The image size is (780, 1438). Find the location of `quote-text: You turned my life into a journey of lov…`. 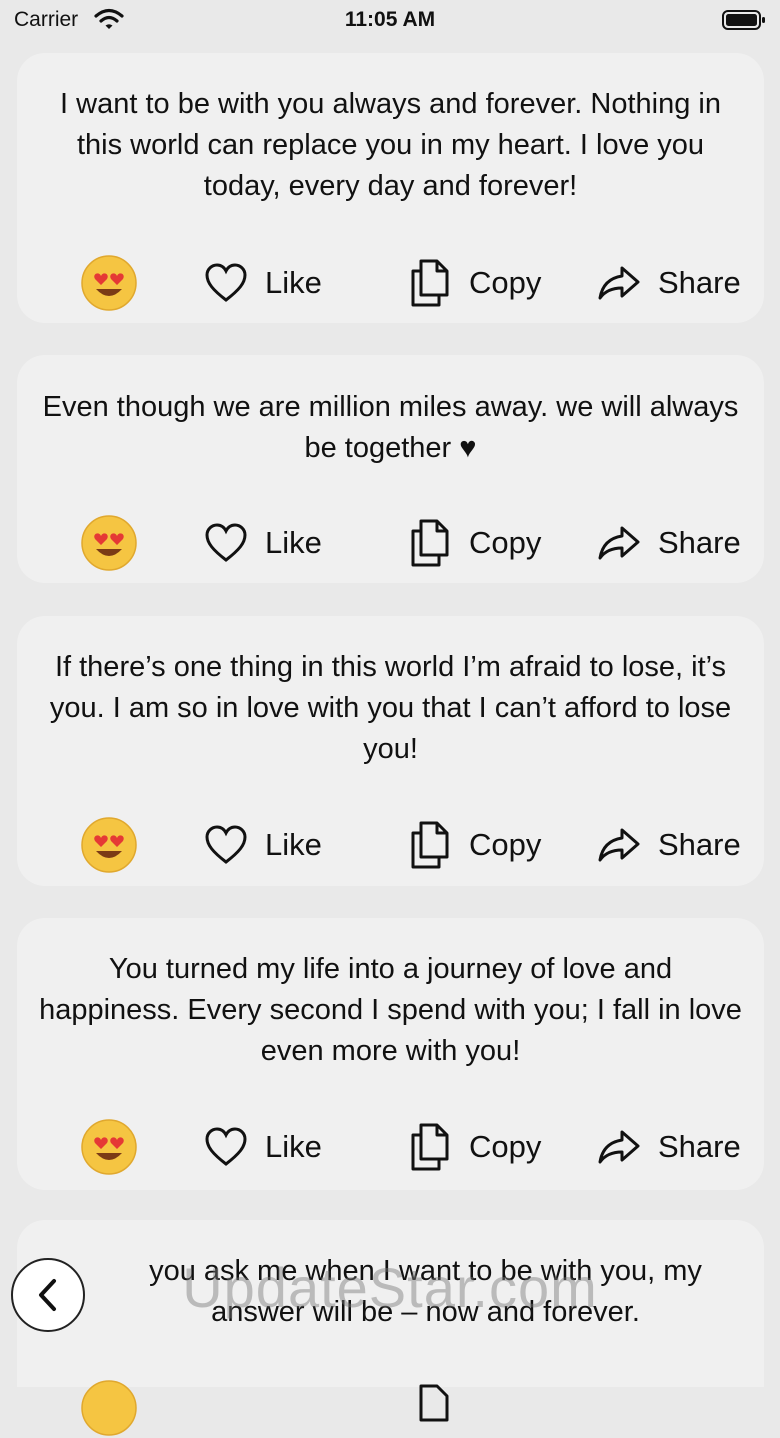

quote-text: You turned my life into a journey of lov… is located at coordinates (390, 1010).